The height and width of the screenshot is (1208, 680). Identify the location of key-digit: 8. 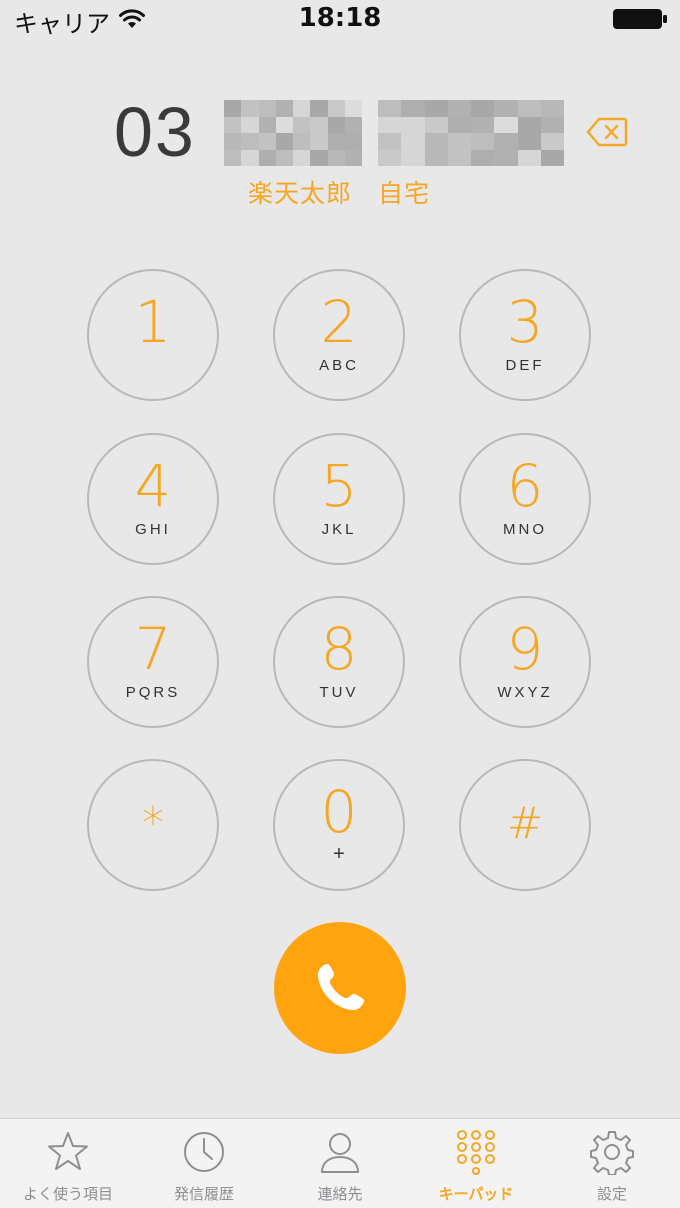
(339, 649).